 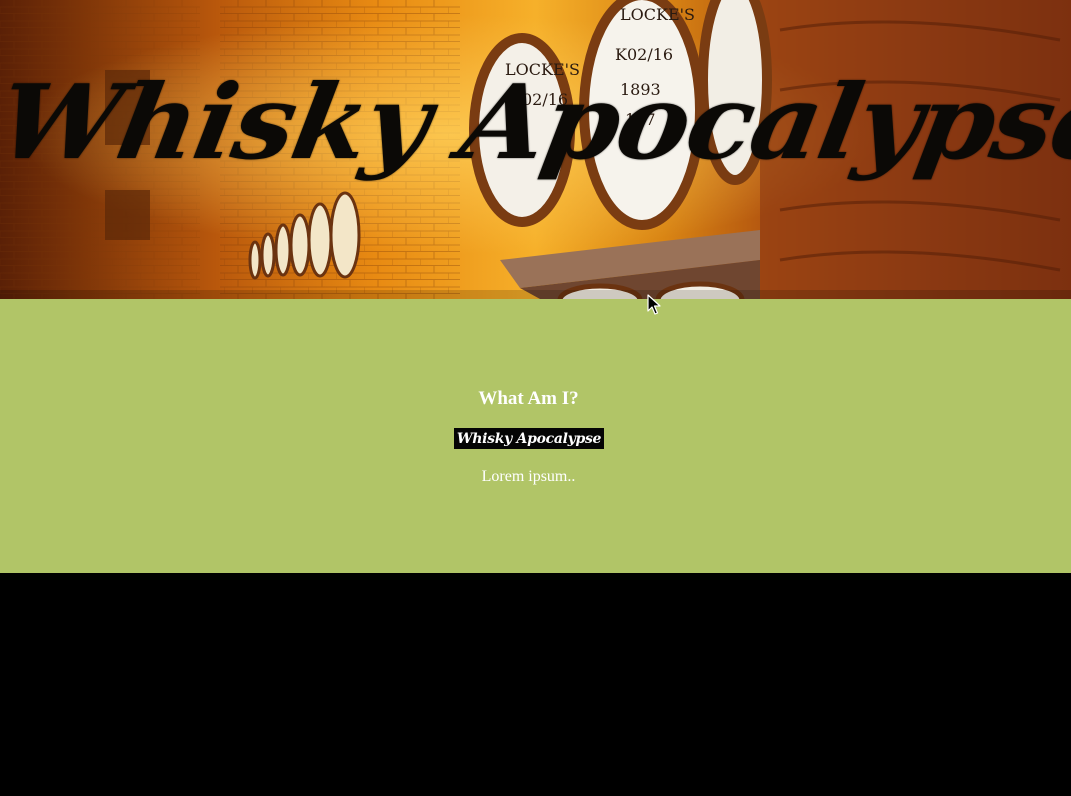 I want to click on about-body-text: Lorem ipsum.., so click(x=528, y=476).